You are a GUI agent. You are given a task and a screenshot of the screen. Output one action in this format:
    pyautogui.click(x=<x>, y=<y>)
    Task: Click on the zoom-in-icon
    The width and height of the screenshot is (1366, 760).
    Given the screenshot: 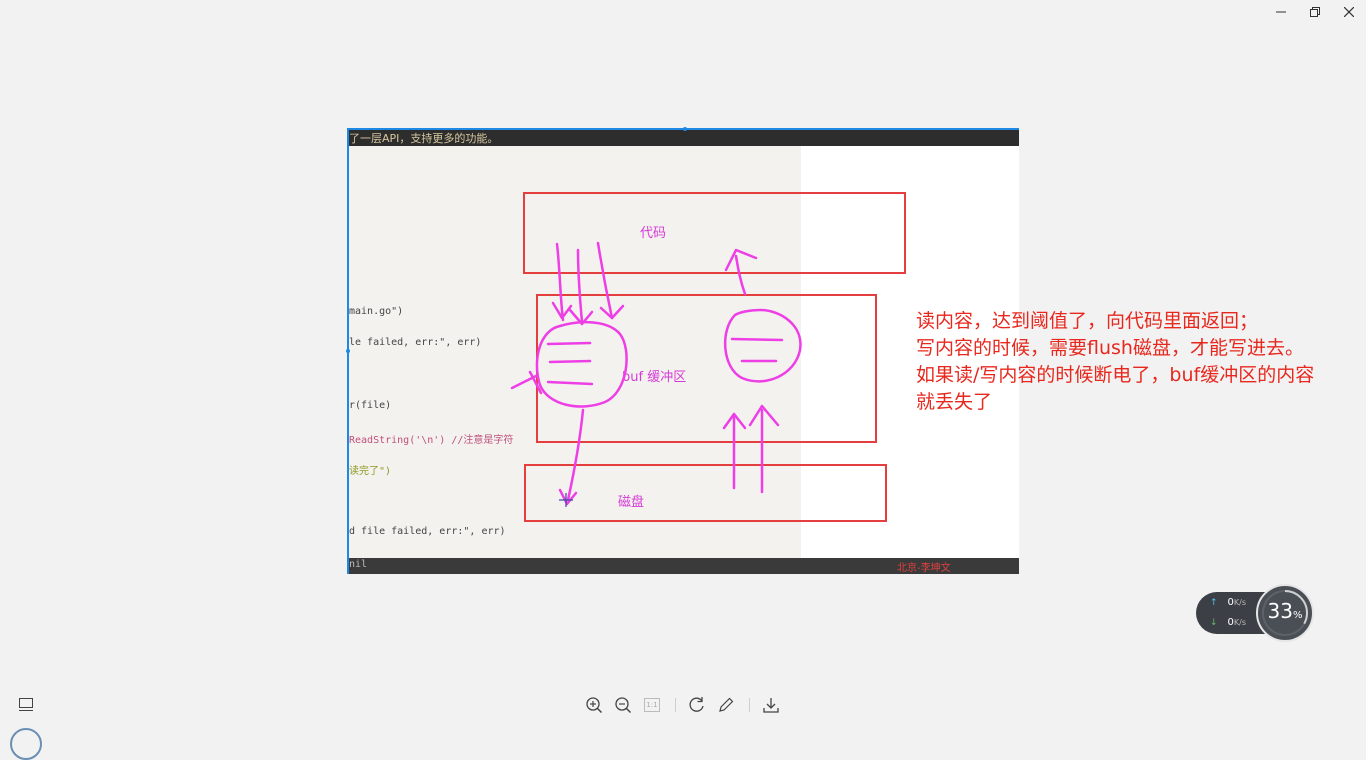 What is the action you would take?
    pyautogui.click(x=594, y=705)
    